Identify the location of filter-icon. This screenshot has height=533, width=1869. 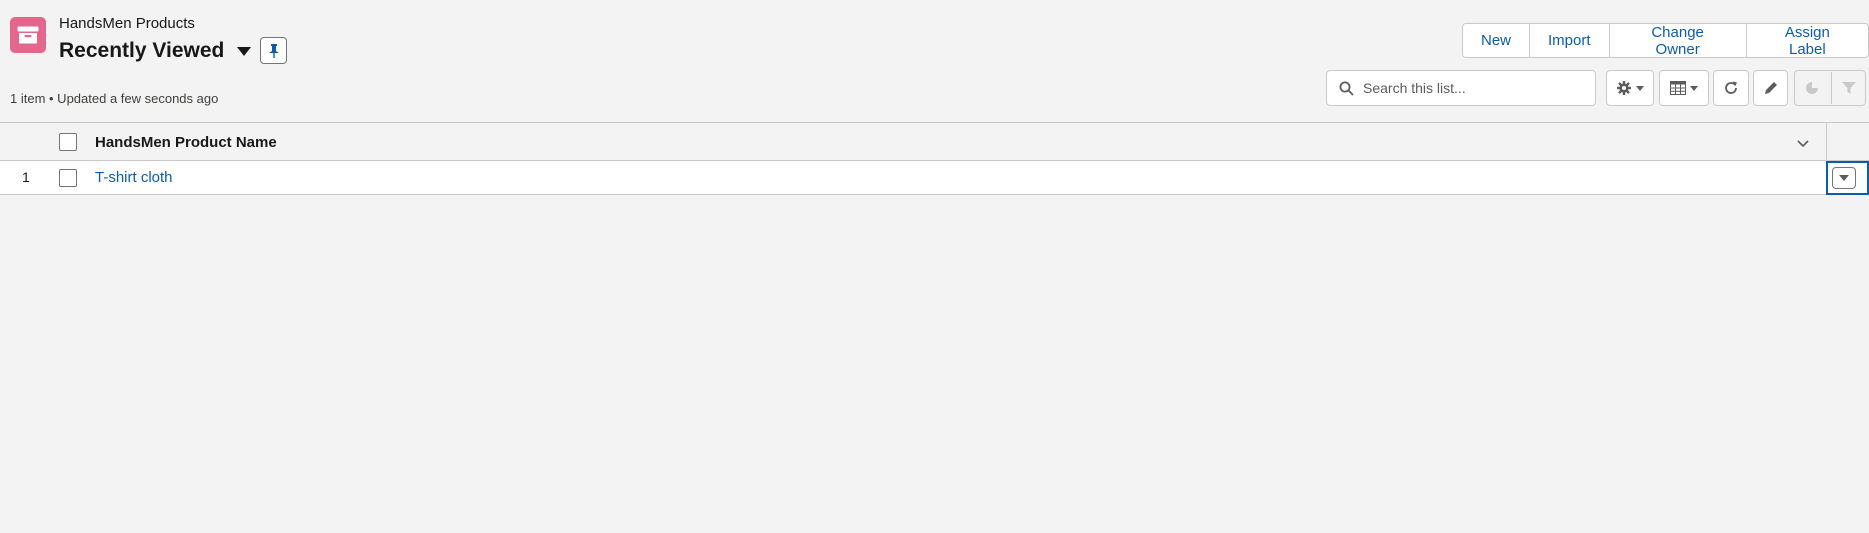
(1848, 88).